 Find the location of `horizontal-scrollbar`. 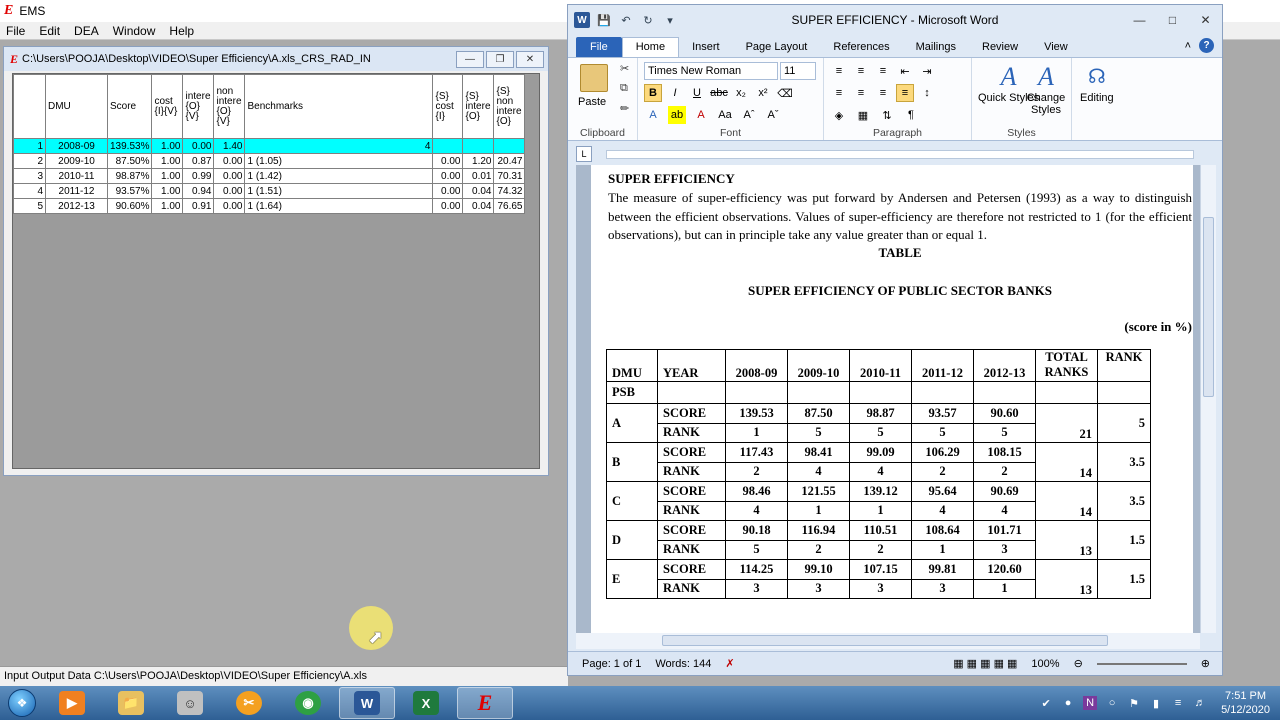

horizontal-scrollbar is located at coordinates (888, 641).